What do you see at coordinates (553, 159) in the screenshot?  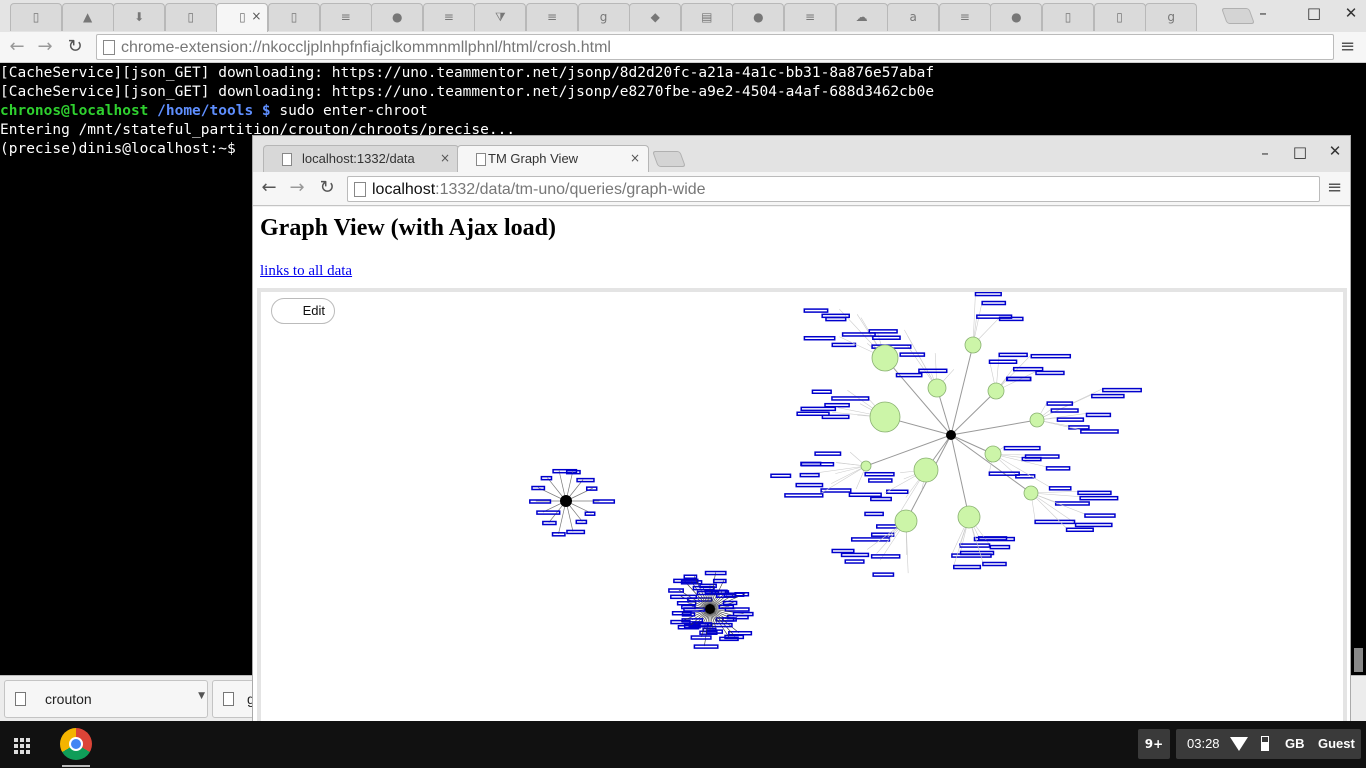 I see `tab-graph-view: TM Graph View ×` at bounding box center [553, 159].